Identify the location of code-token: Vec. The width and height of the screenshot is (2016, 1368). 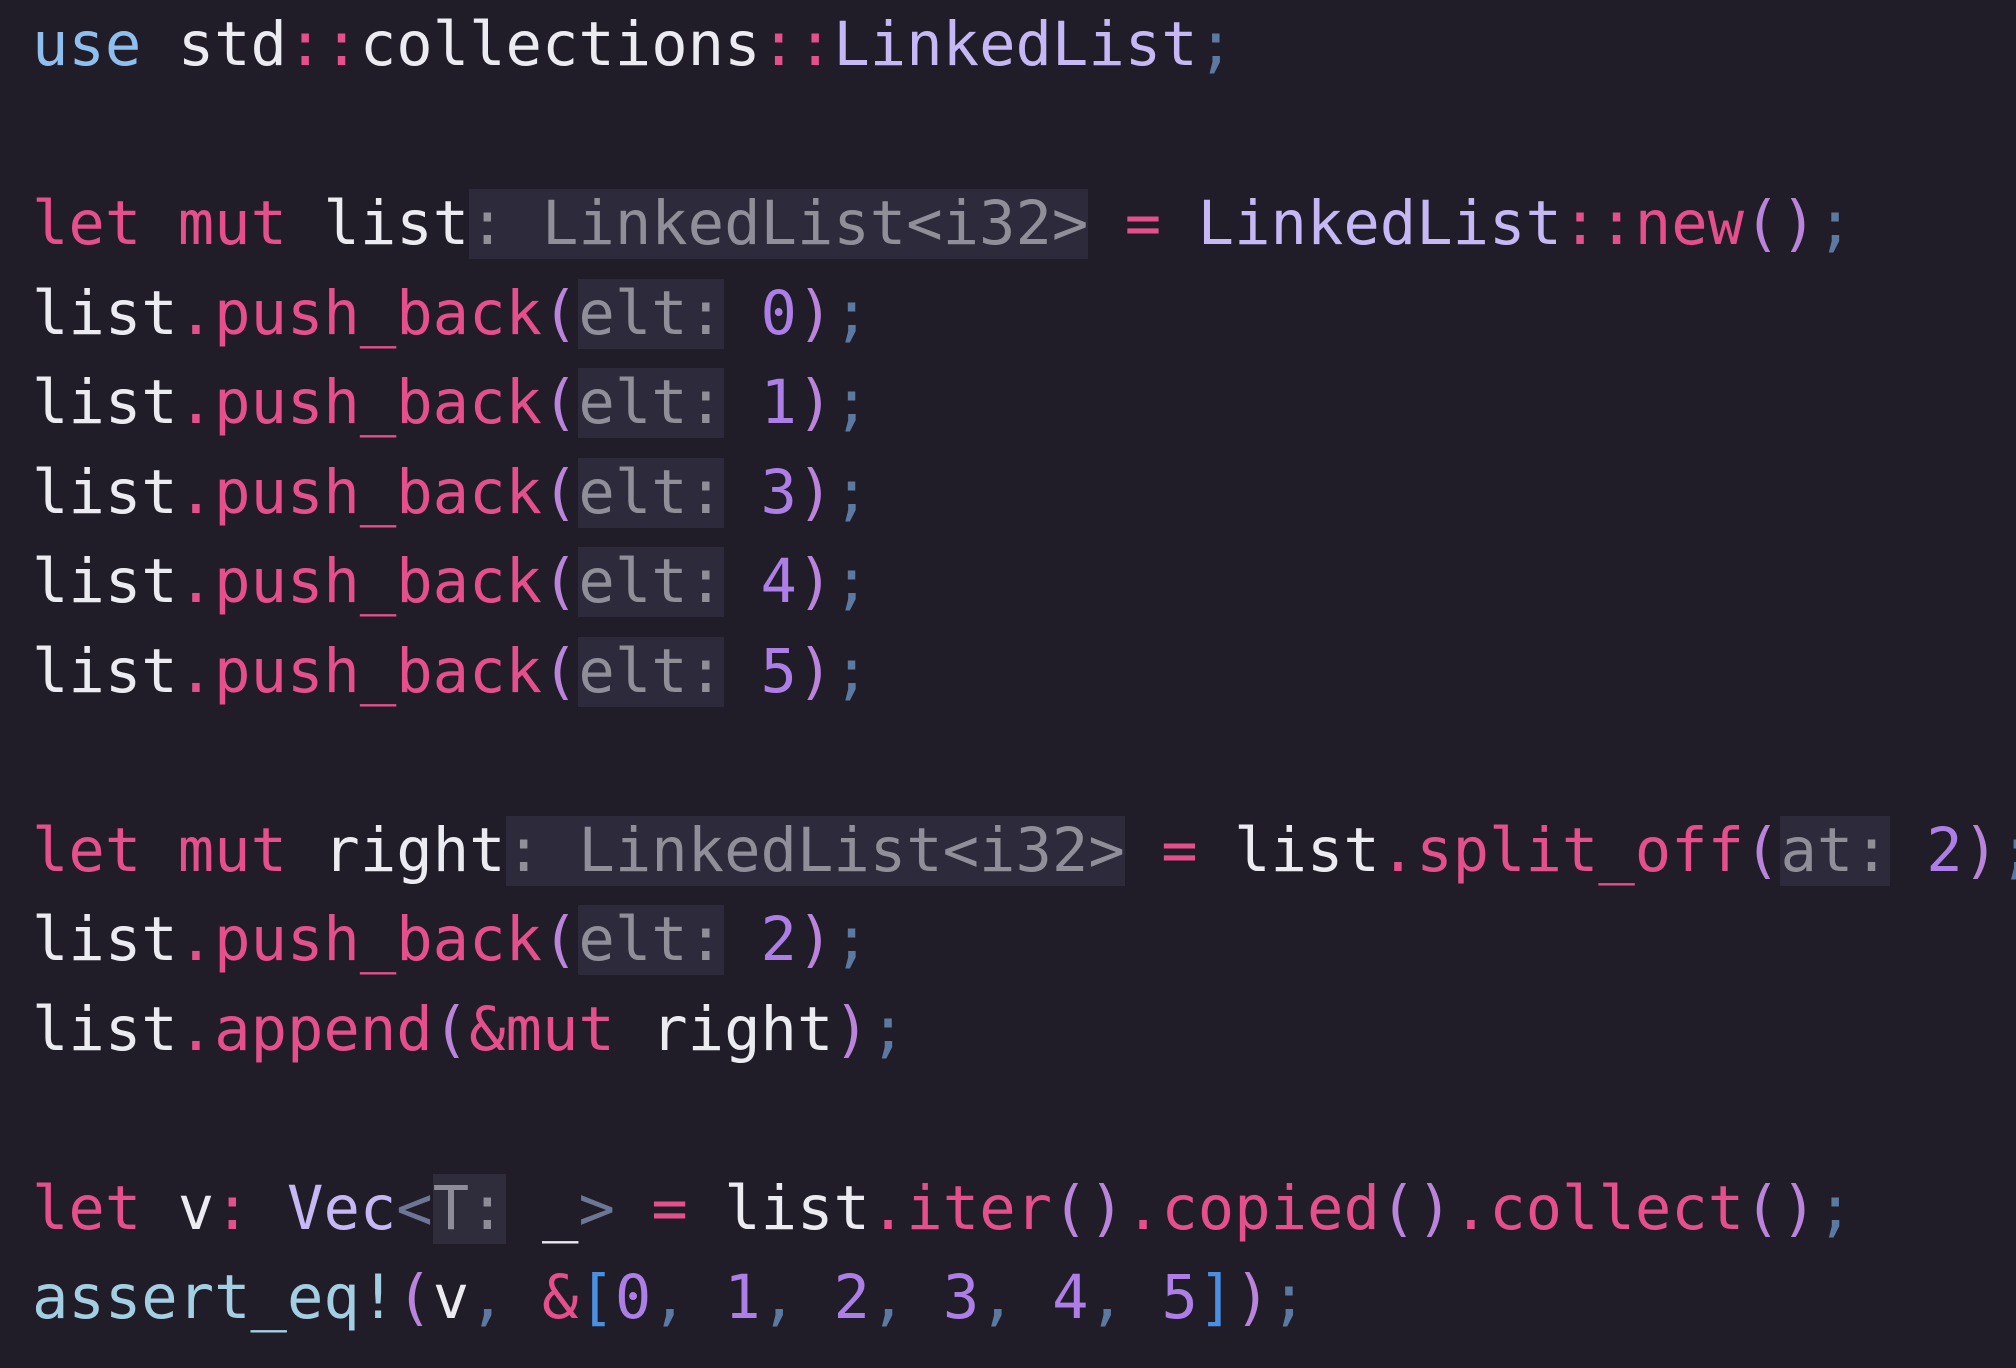
(342, 1208).